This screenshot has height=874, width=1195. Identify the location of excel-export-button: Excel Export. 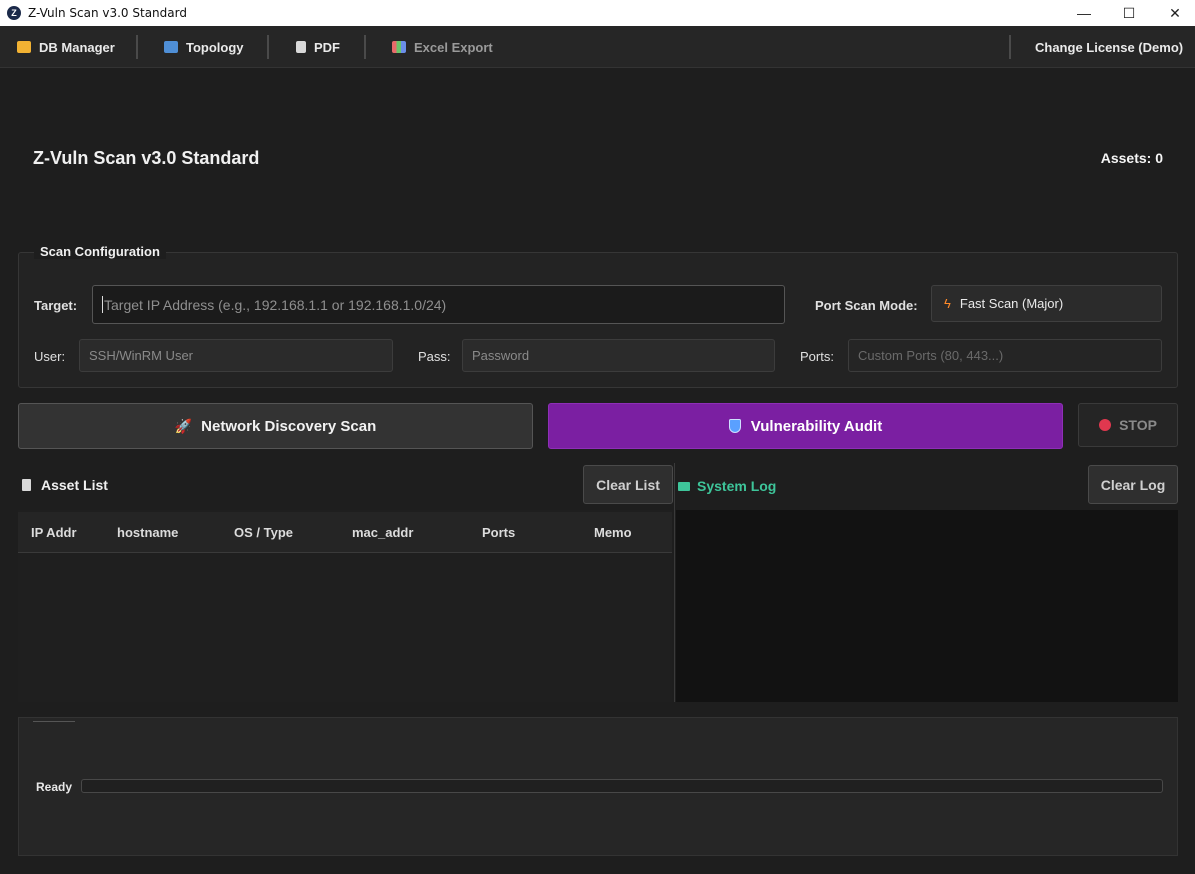
(442, 47).